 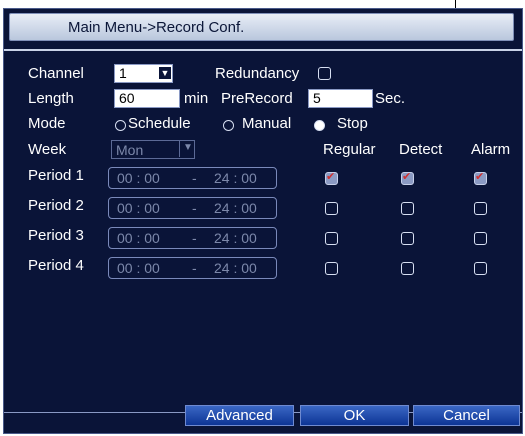 What do you see at coordinates (257, 98) in the screenshot?
I see `prerecord-label: PreRecord` at bounding box center [257, 98].